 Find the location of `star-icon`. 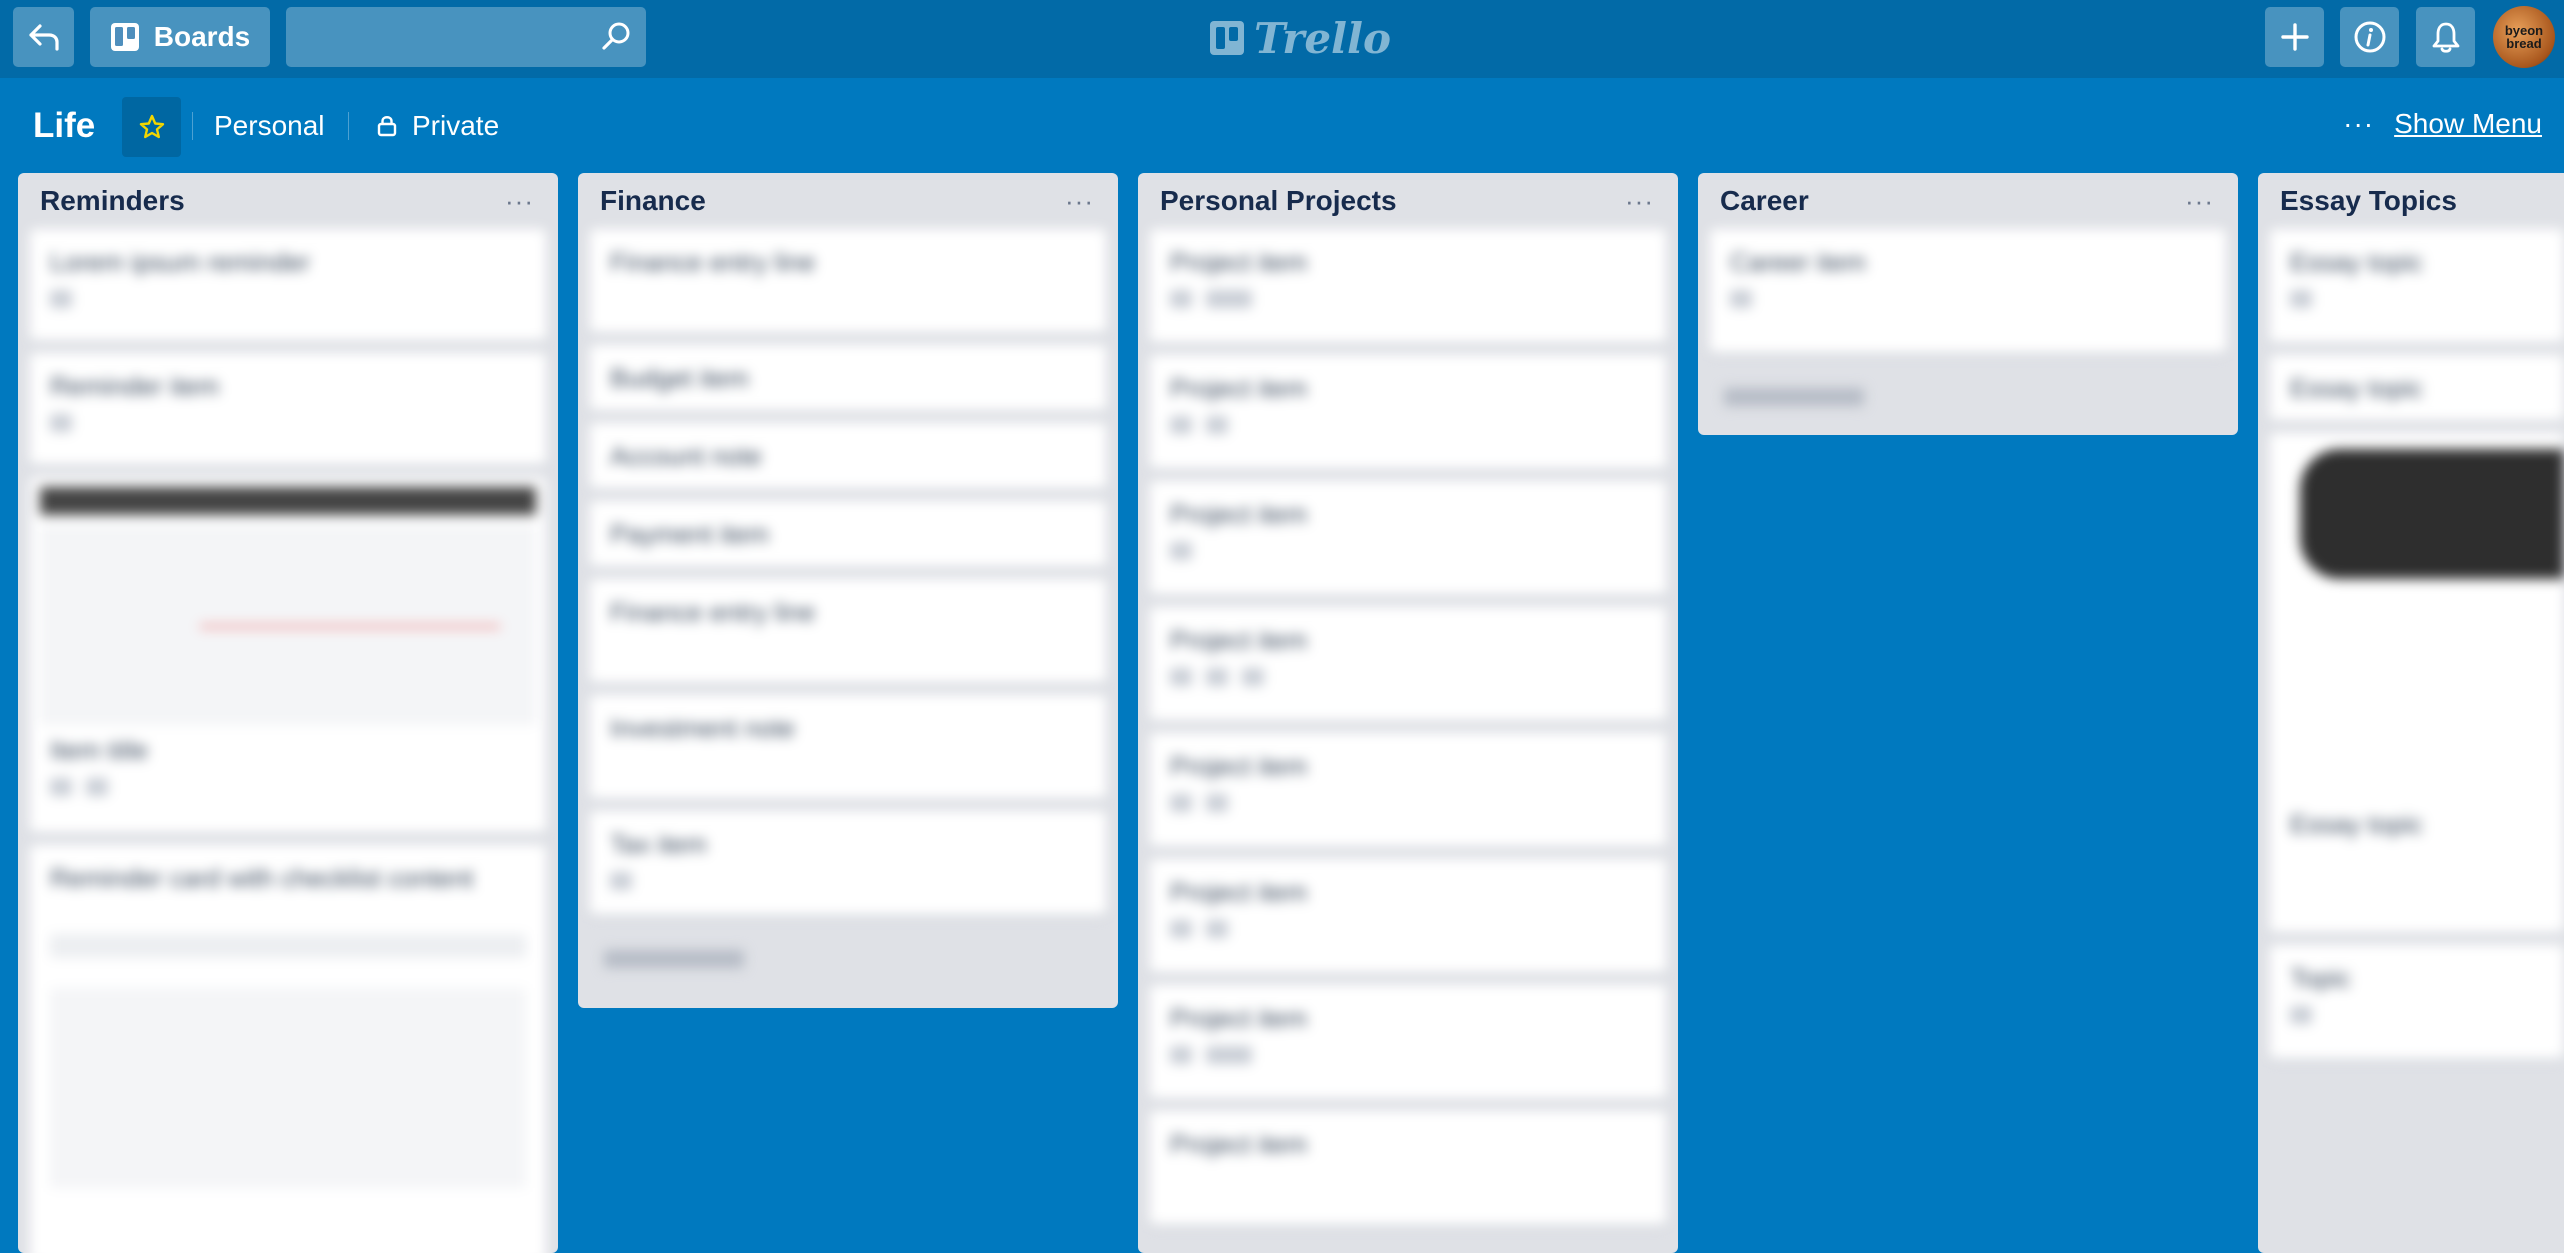

star-icon is located at coordinates (151, 126).